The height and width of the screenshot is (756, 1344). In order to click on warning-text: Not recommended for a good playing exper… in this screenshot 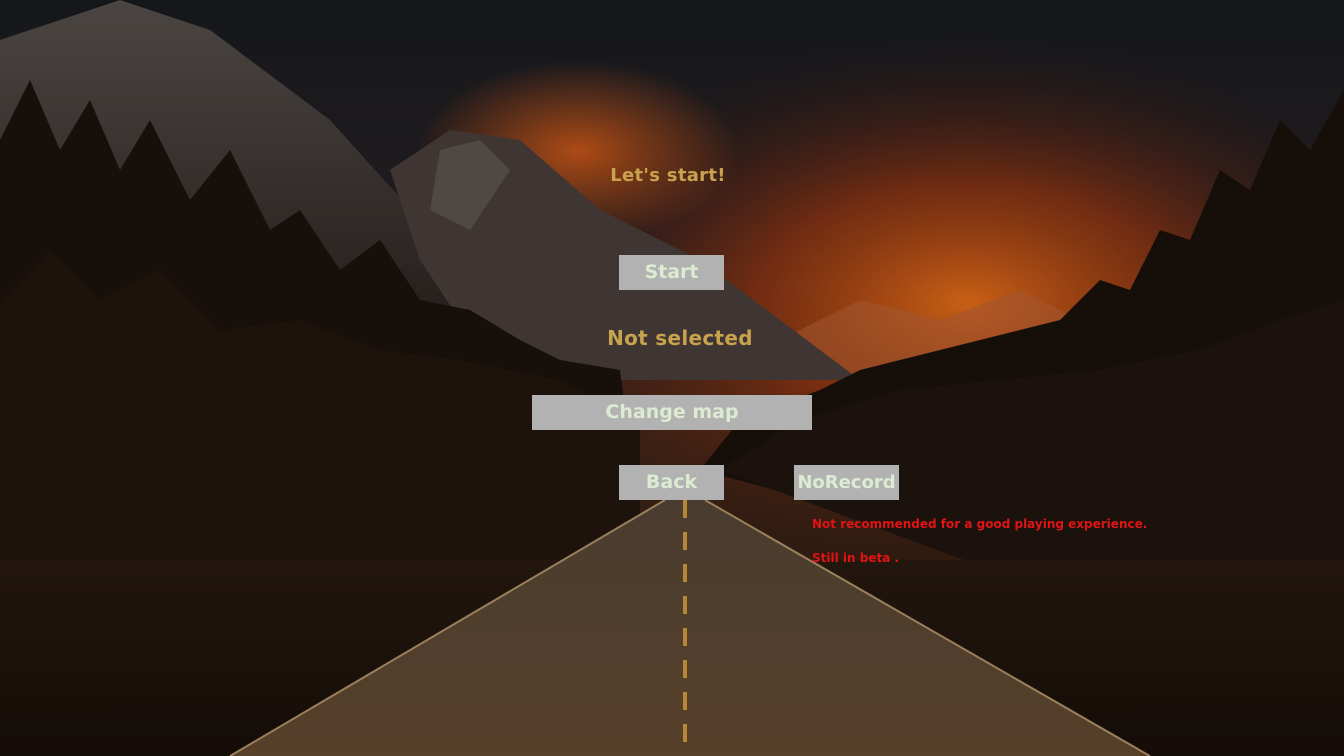, I will do `click(980, 524)`.